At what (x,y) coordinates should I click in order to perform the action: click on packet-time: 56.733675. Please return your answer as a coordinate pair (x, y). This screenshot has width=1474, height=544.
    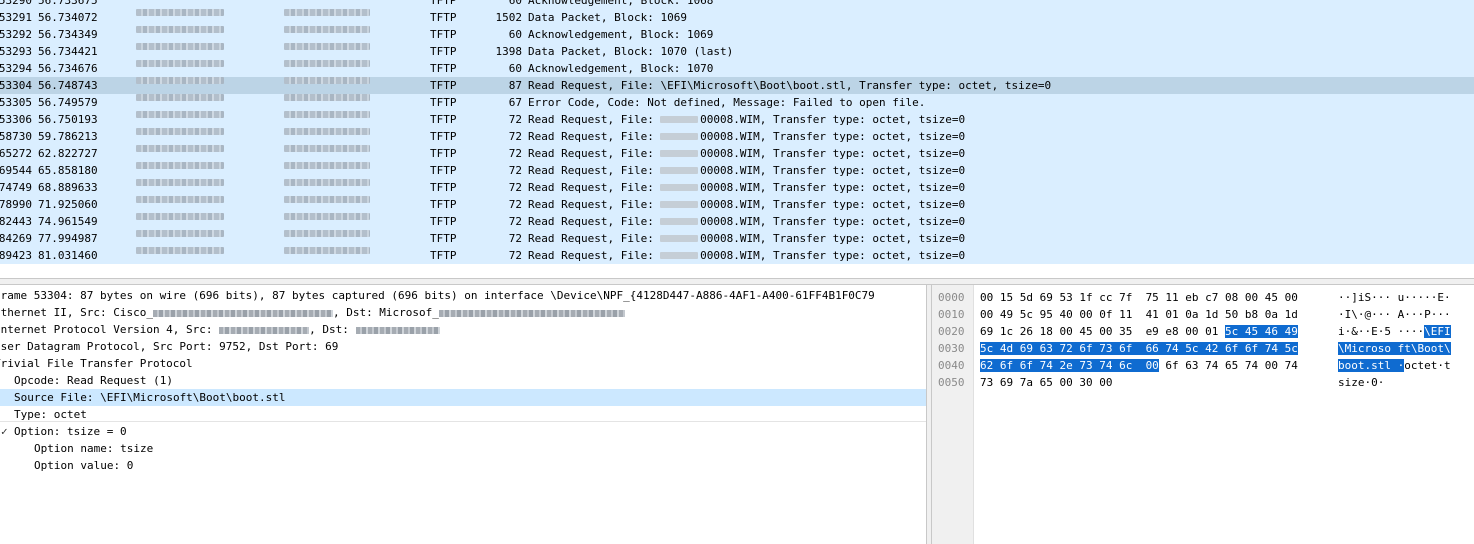
    Looking at the image, I should click on (68, 3).